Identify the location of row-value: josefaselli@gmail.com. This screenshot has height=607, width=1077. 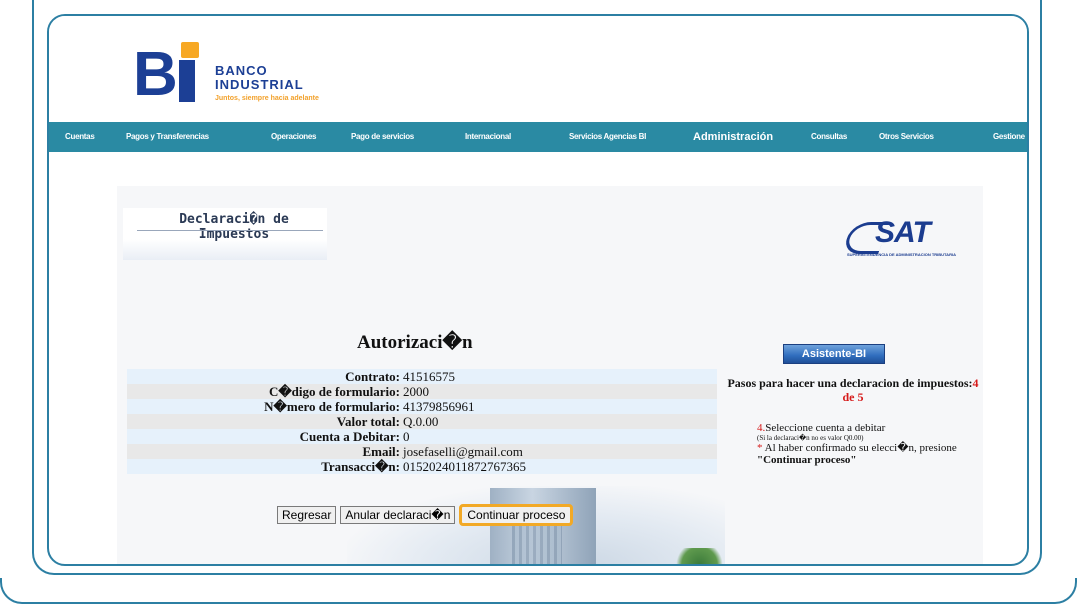
(463, 451).